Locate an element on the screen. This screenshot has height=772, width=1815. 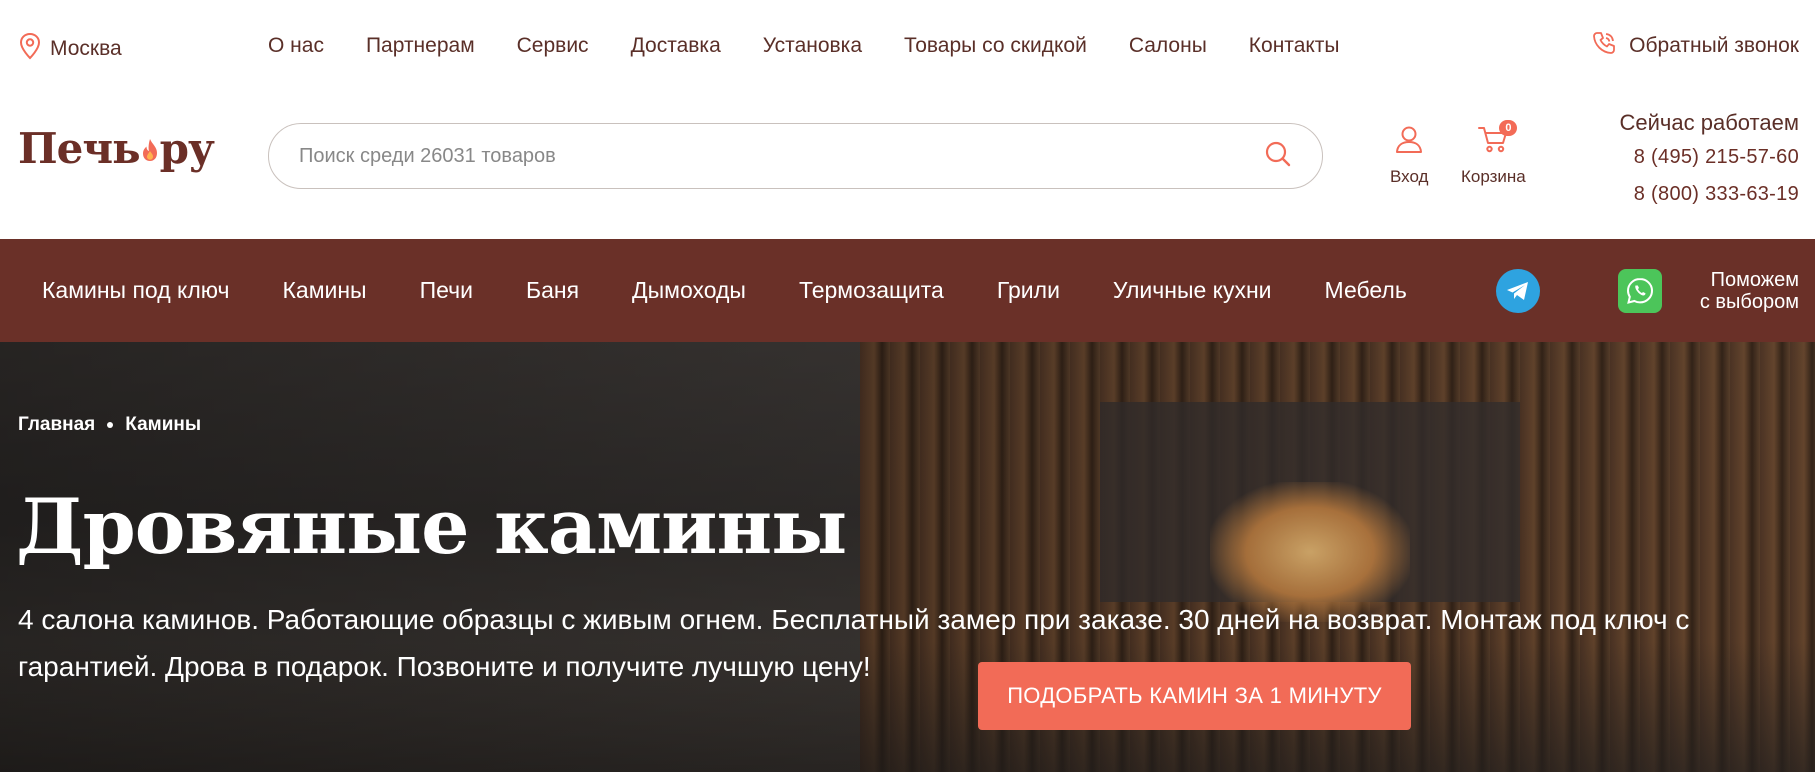
phone-moscow: 8 (495) 215-57-60 is located at coordinates (1709, 157).